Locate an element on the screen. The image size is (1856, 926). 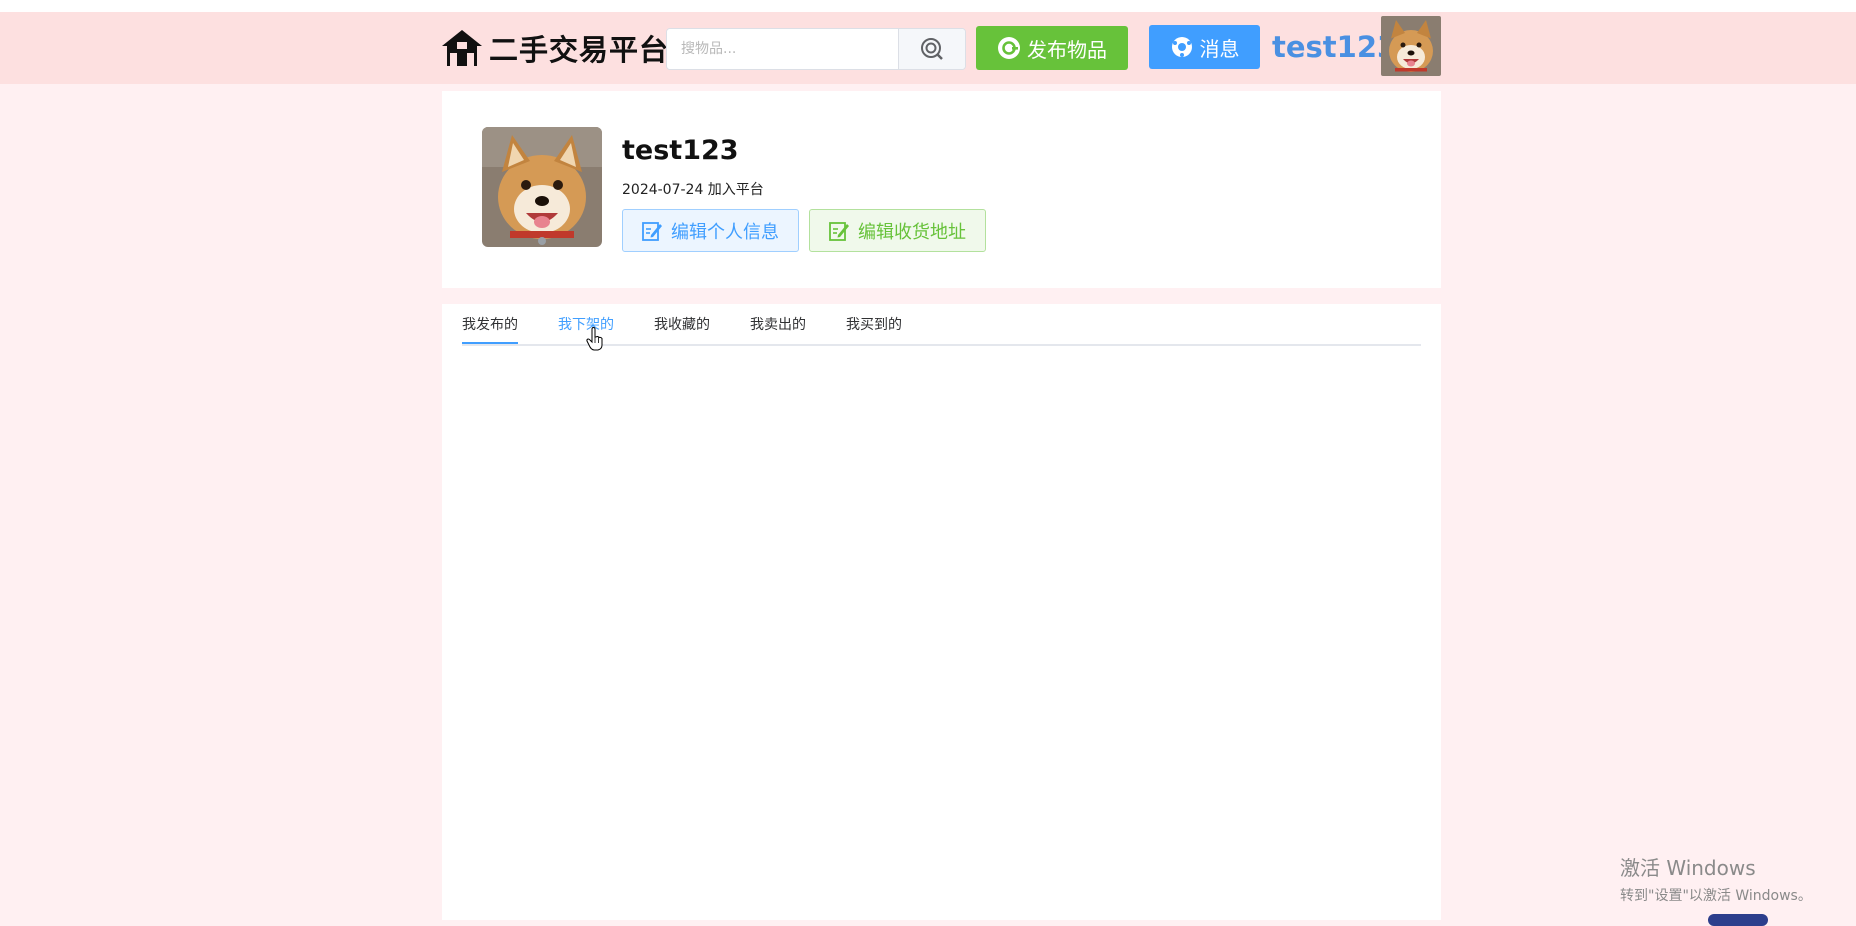
search-button is located at coordinates (931, 49).